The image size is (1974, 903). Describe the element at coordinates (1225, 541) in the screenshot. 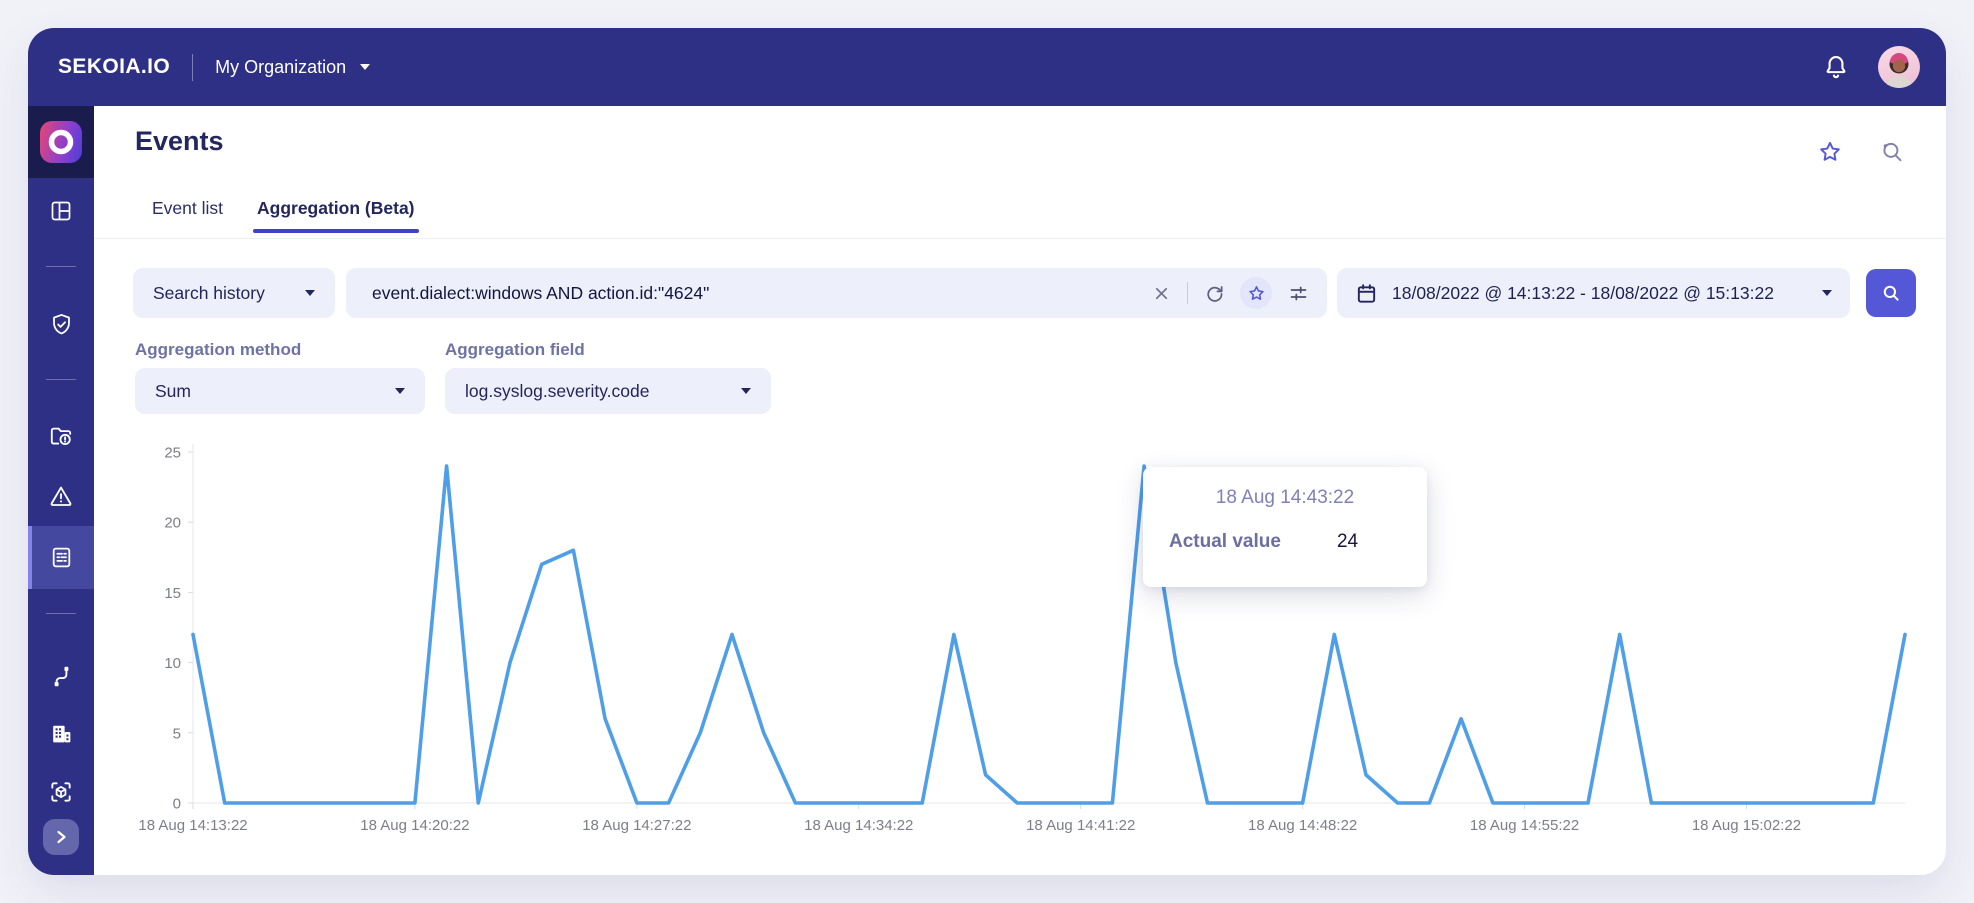

I see `tooltip-label: Actual value` at that location.